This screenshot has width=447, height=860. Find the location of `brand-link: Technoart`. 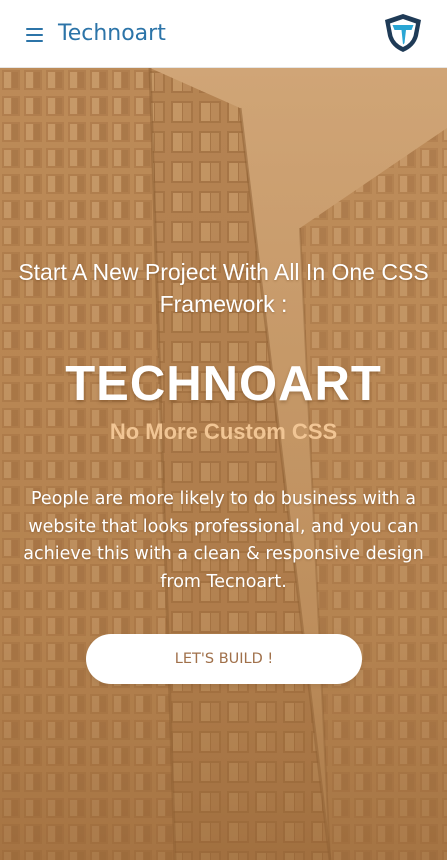

brand-link: Technoart is located at coordinates (112, 34).